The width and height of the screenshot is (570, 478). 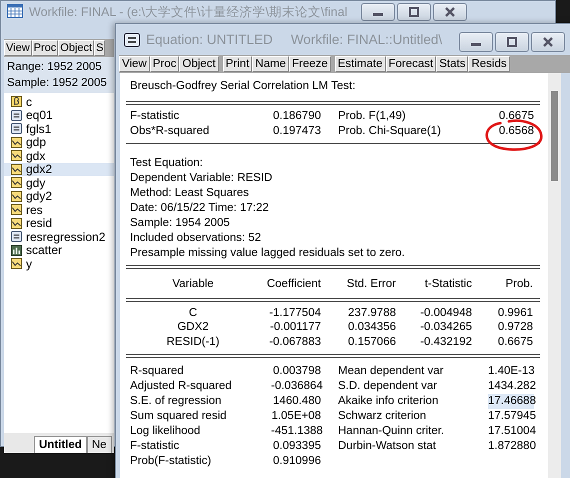 What do you see at coordinates (99, 444) in the screenshot?
I see `page-tab: Ne` at bounding box center [99, 444].